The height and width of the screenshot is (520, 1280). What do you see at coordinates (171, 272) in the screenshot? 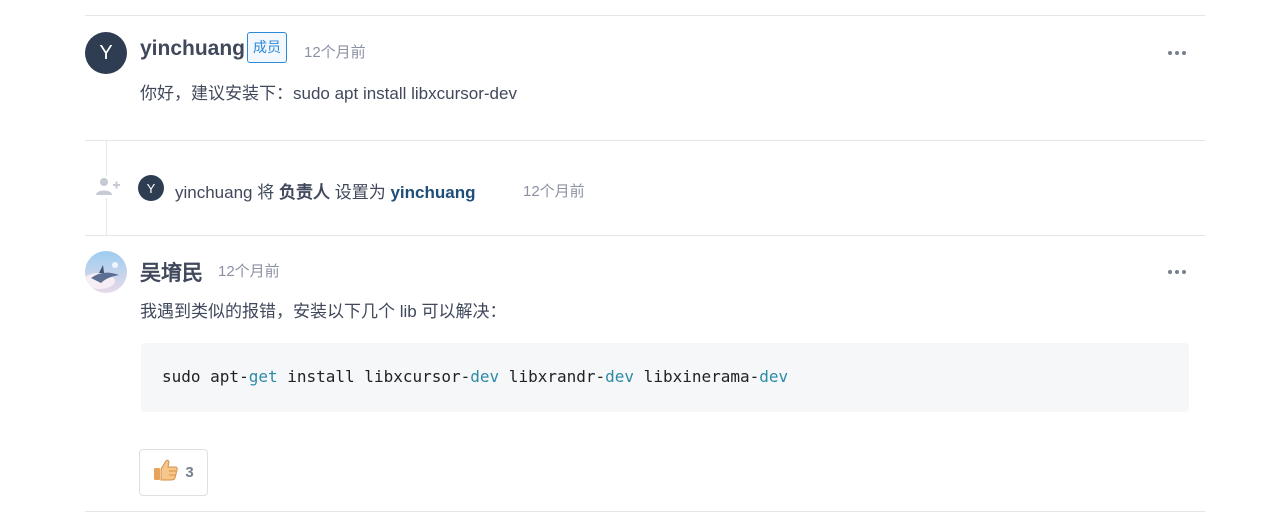
I see `comment-author: 吴堉民` at bounding box center [171, 272].